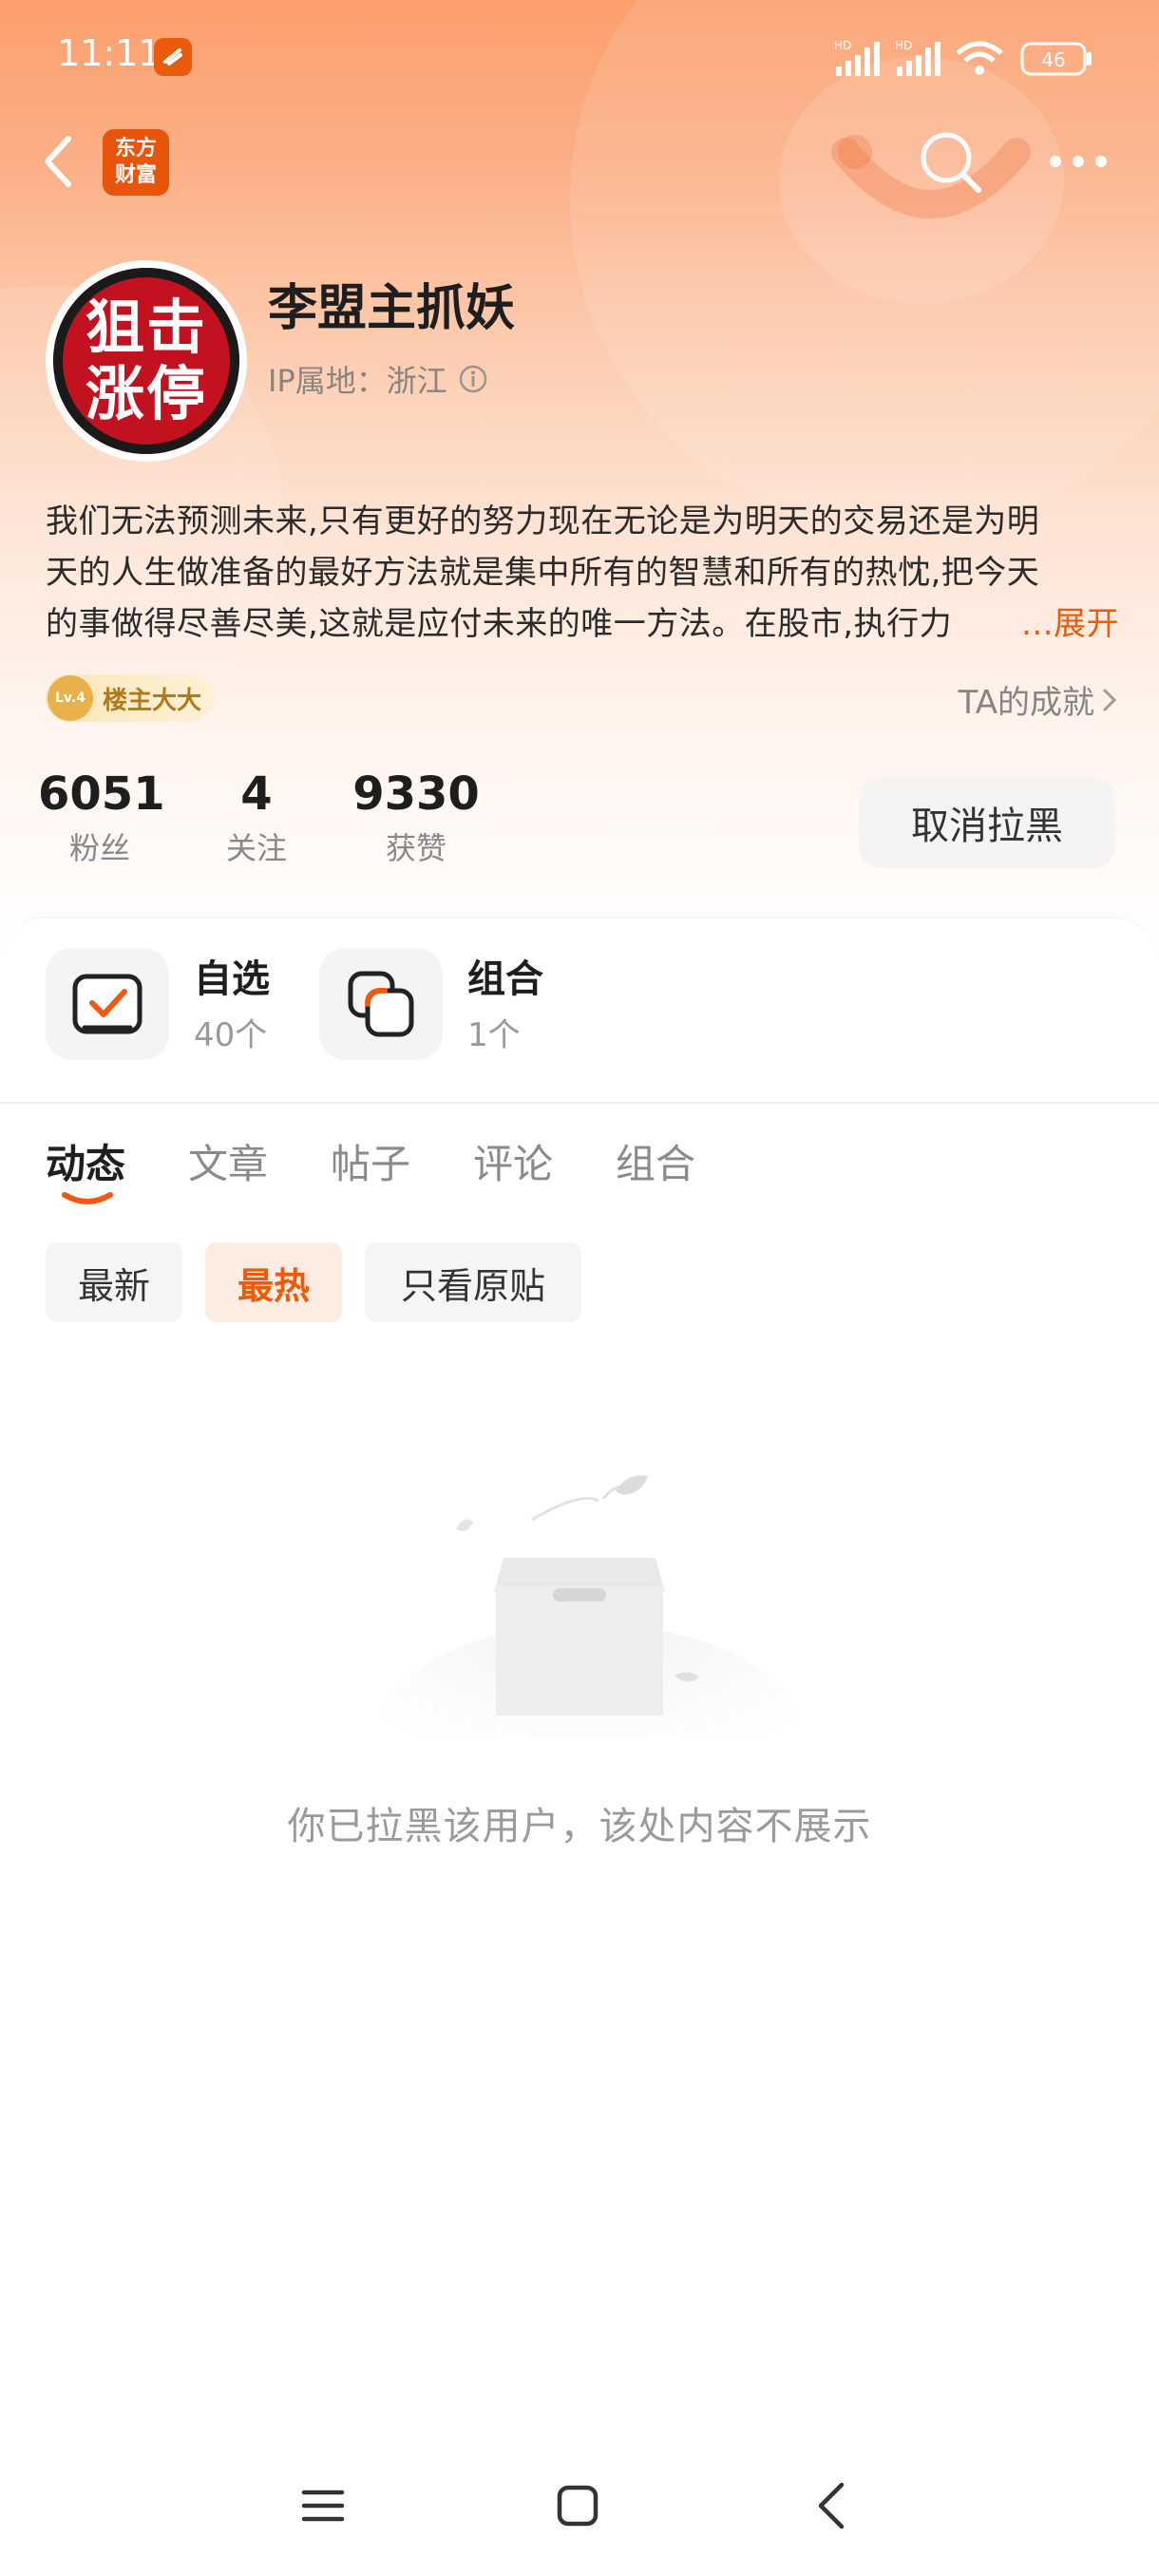 This screenshot has height=2576, width=1159. I want to click on portfolio-icon, so click(381, 1004).